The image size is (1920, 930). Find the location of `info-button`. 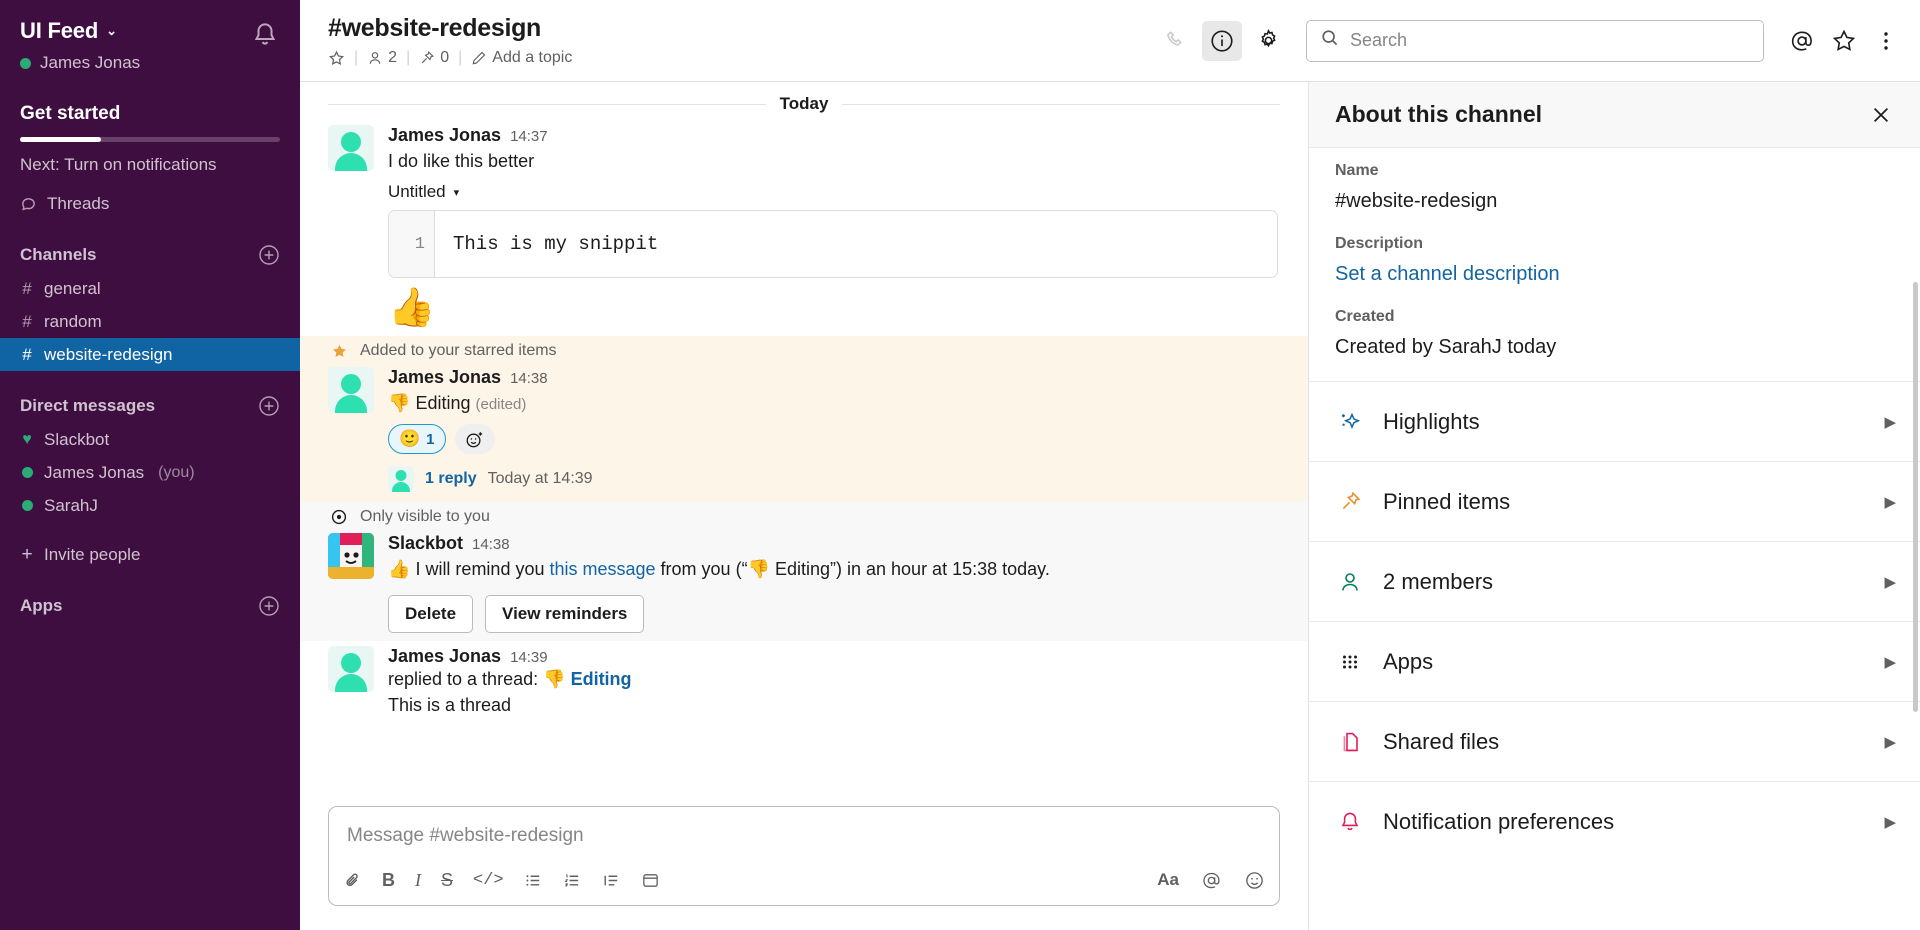

info-button is located at coordinates (1222, 40).